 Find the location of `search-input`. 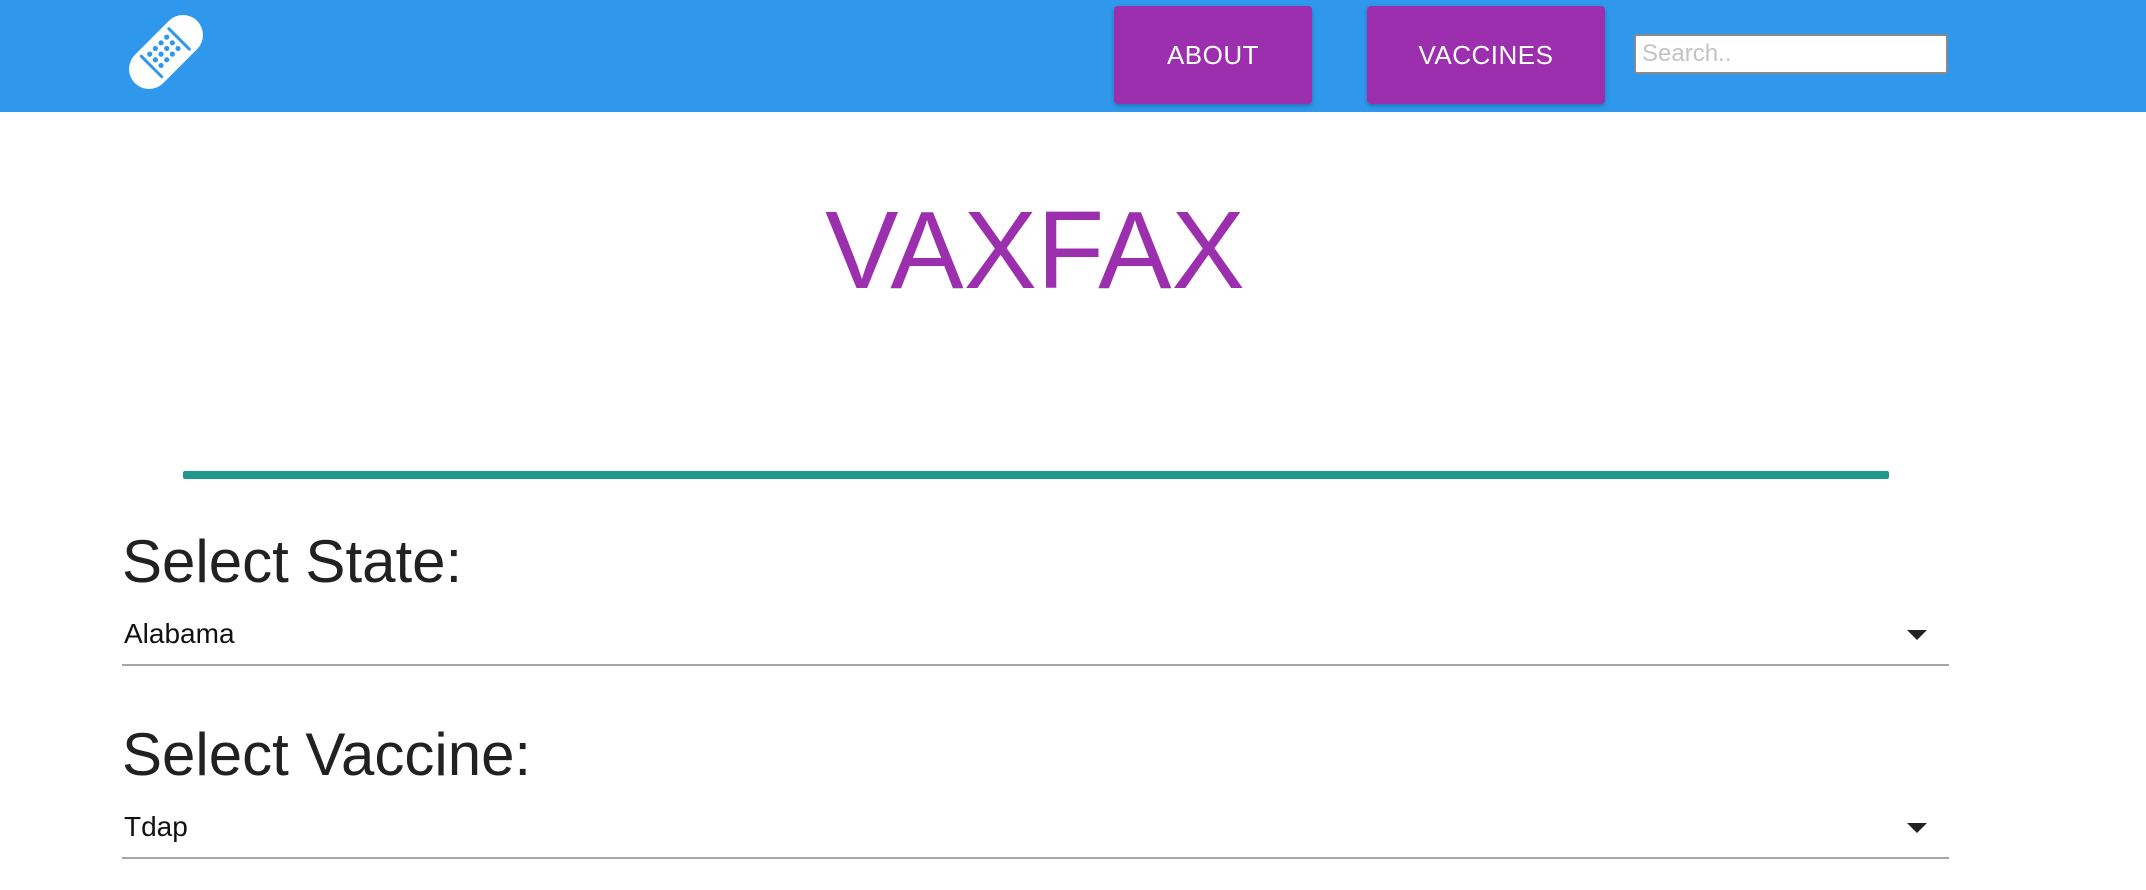

search-input is located at coordinates (1791, 54).